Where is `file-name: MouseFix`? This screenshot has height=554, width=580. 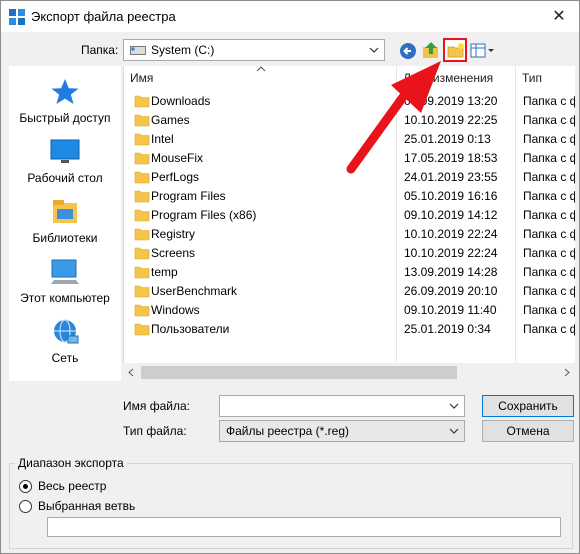
file-name: MouseFix is located at coordinates (177, 158).